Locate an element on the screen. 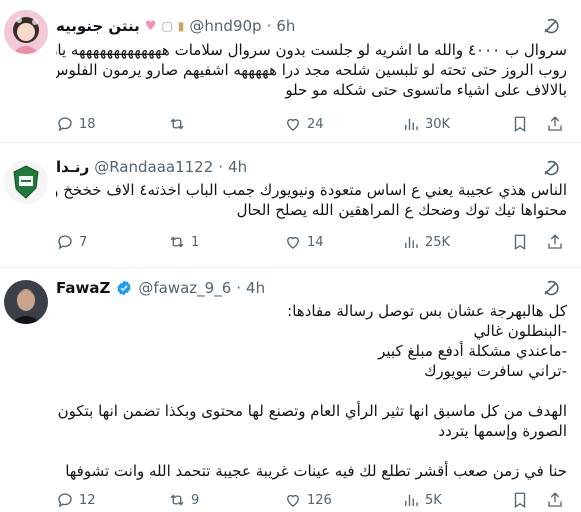 The image size is (581, 512). display-name: FawaZ is located at coordinates (83, 288).